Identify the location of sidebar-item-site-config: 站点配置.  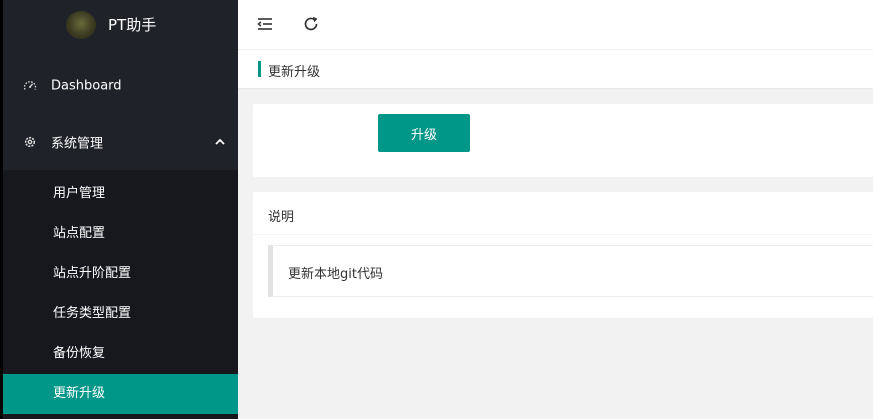
(120, 234).